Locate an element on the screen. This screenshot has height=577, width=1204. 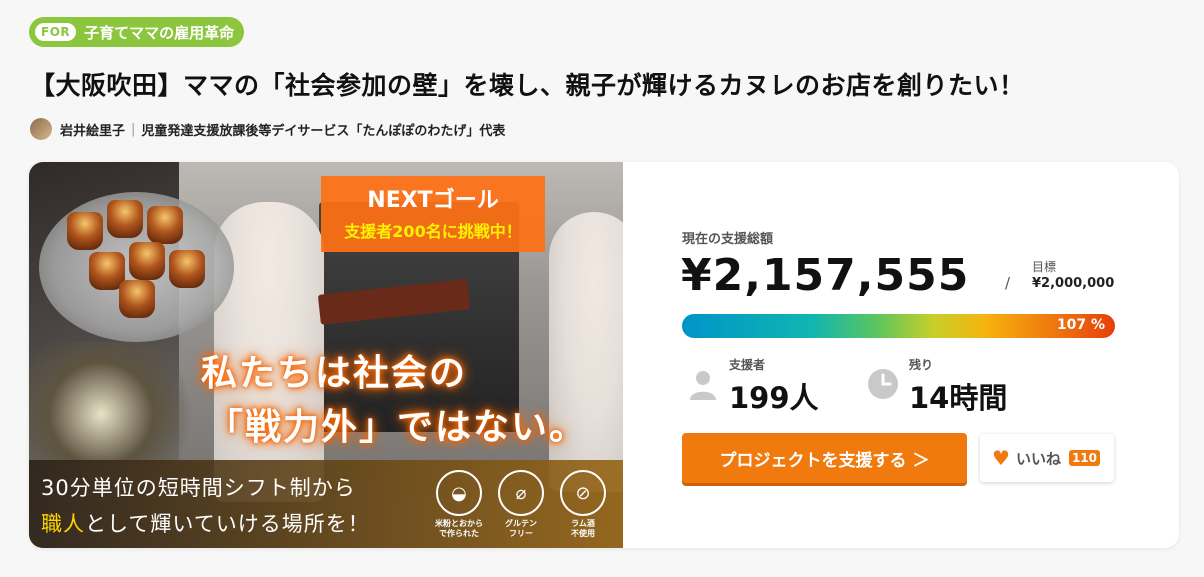
baker-right is located at coordinates (586, 352).